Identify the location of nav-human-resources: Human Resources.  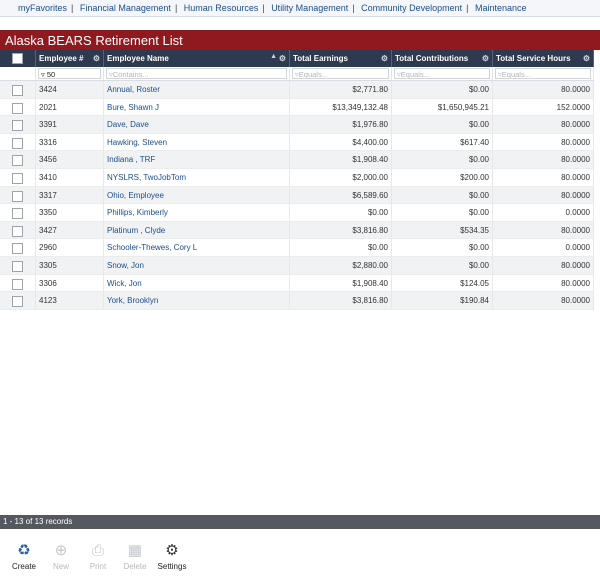
(221, 8).